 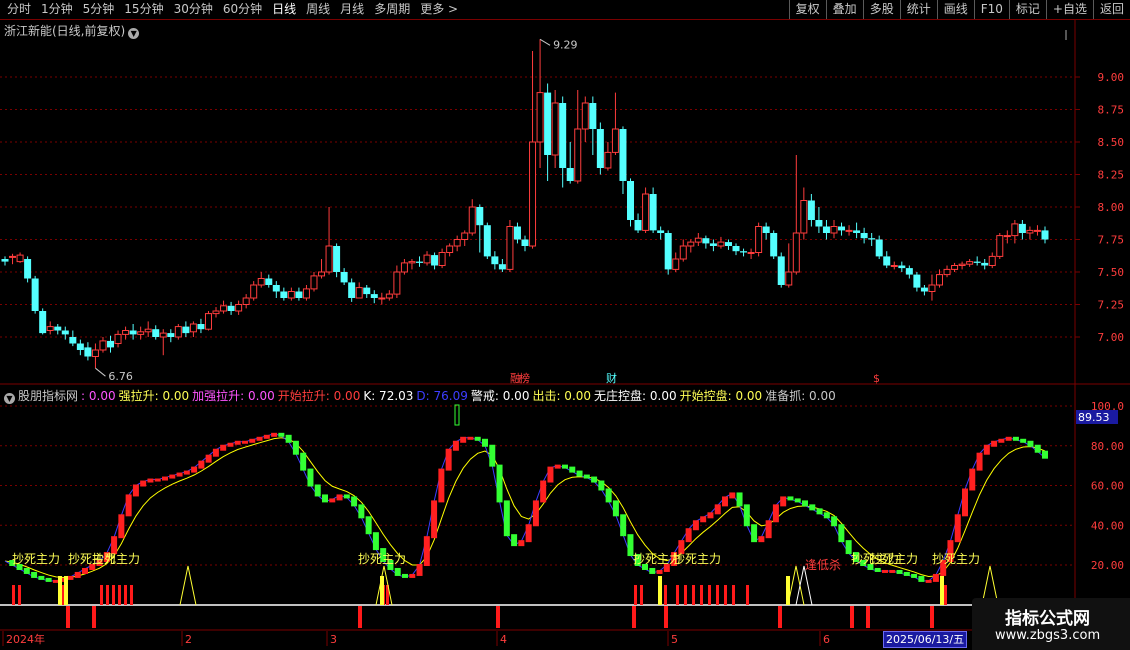 I want to click on high-label: 9.29, so click(x=565, y=44).